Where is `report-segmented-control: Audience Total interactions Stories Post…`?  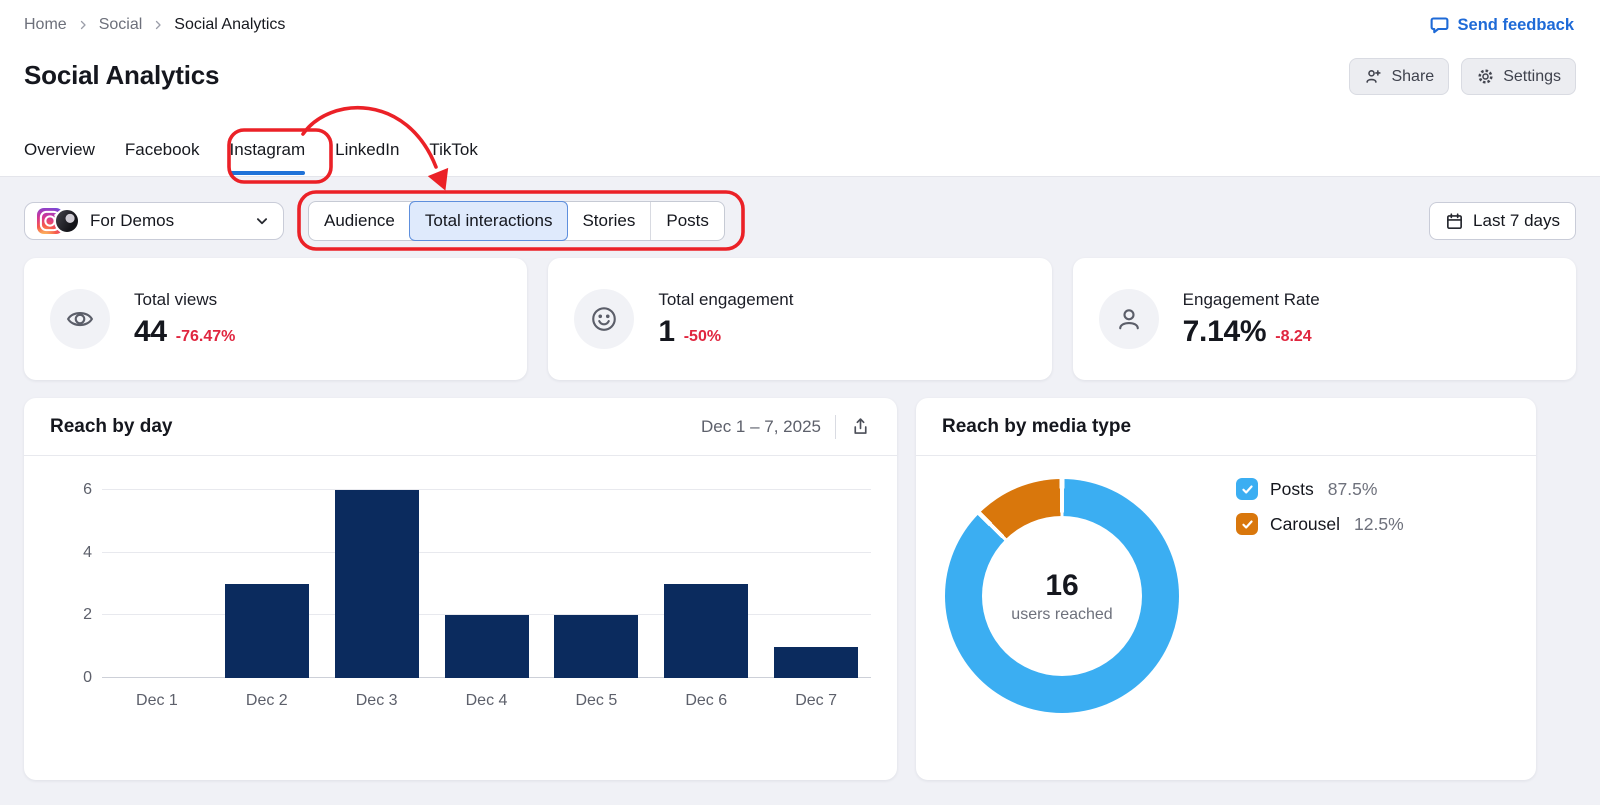 report-segmented-control: Audience Total interactions Stories Post… is located at coordinates (516, 221).